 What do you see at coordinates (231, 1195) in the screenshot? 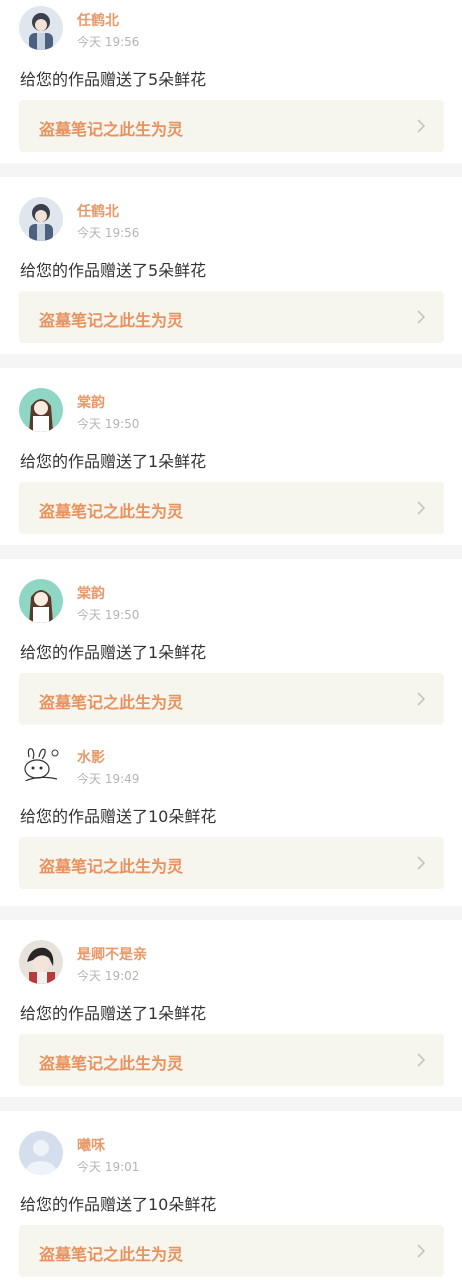
I see `gift-notification-card: 曦咊 今天 19:01 给您的作品赠送了10朵鲜花 盗墓笔记之此生为灵` at bounding box center [231, 1195].